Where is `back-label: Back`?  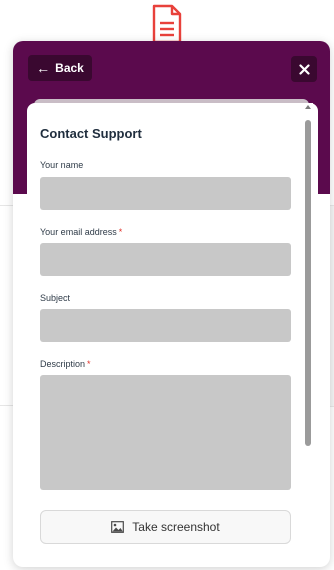 back-label: Back is located at coordinates (69, 68).